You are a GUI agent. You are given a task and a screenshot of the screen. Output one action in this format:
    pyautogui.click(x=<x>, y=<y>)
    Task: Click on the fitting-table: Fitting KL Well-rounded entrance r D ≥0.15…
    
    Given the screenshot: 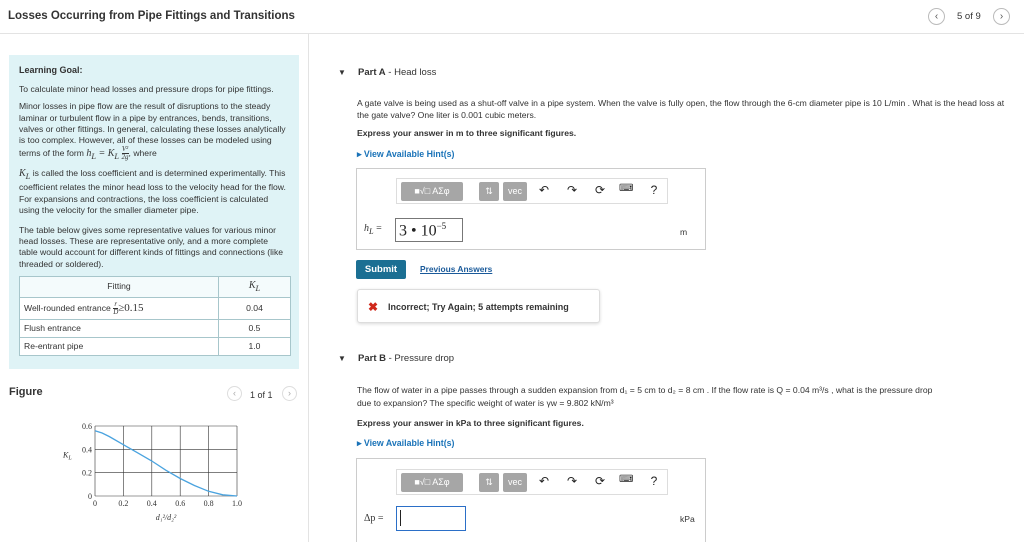 What is the action you would take?
    pyautogui.click(x=155, y=316)
    